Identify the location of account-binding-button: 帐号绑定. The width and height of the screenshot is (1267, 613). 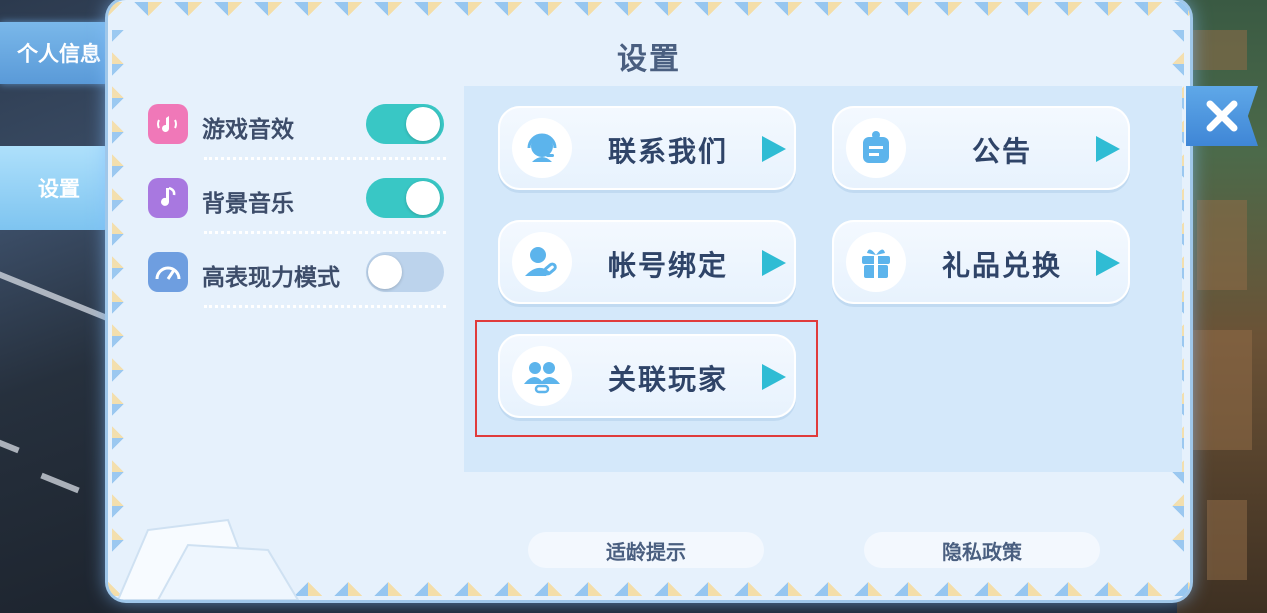
(647, 262).